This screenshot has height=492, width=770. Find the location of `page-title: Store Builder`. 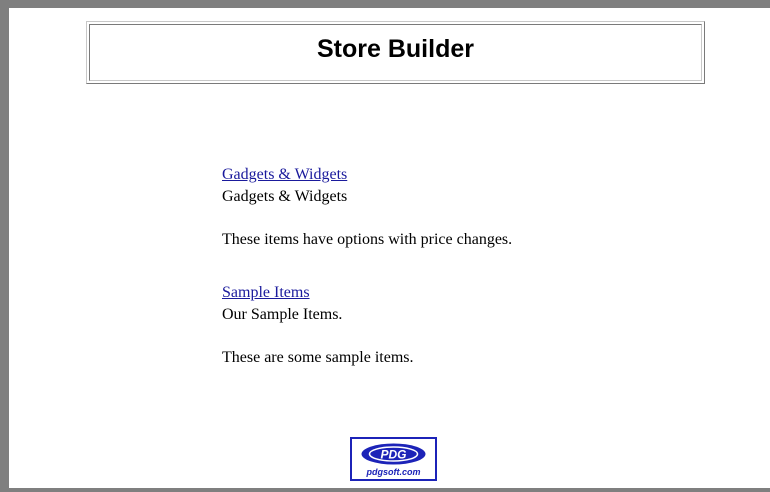

page-title: Store Builder is located at coordinates (395, 49).